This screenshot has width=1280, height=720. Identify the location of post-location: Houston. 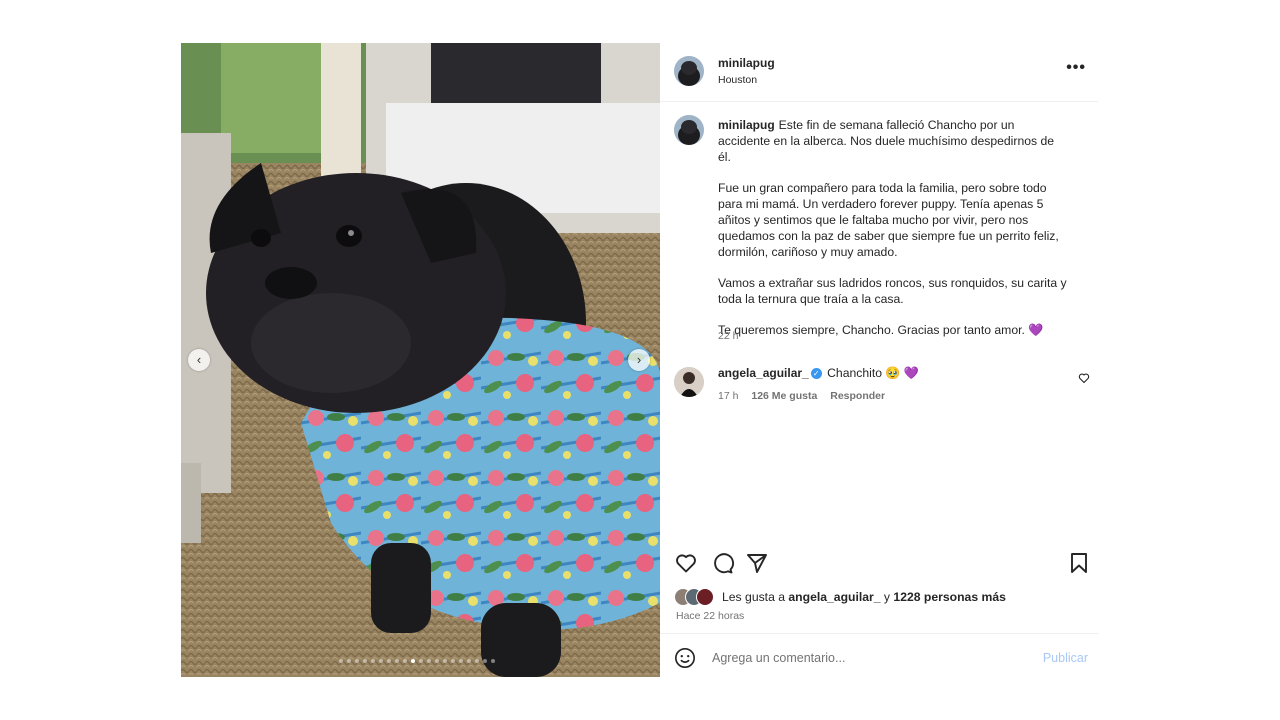
(737, 80).